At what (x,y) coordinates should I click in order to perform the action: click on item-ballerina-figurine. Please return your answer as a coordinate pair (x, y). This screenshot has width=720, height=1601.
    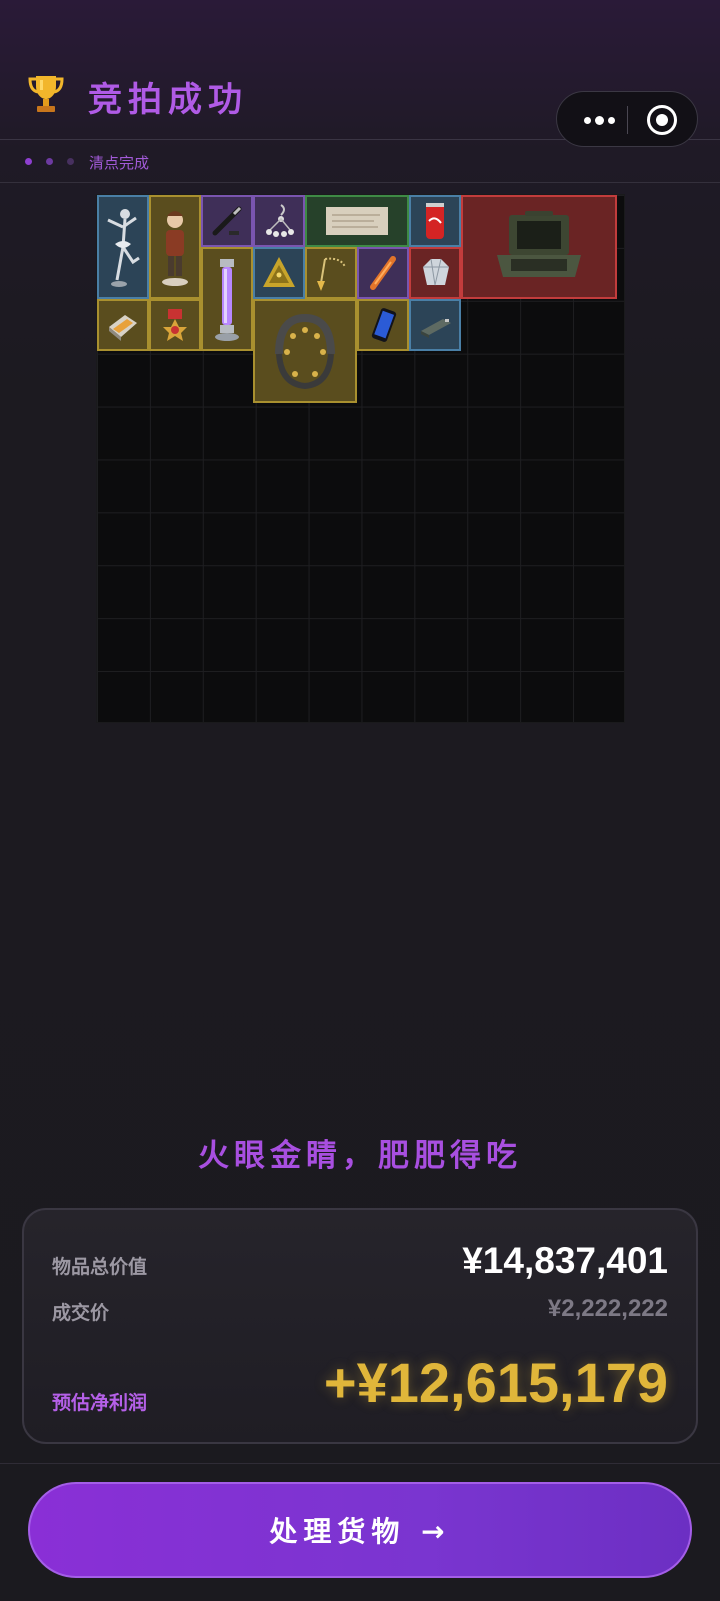
    Looking at the image, I should click on (123, 247).